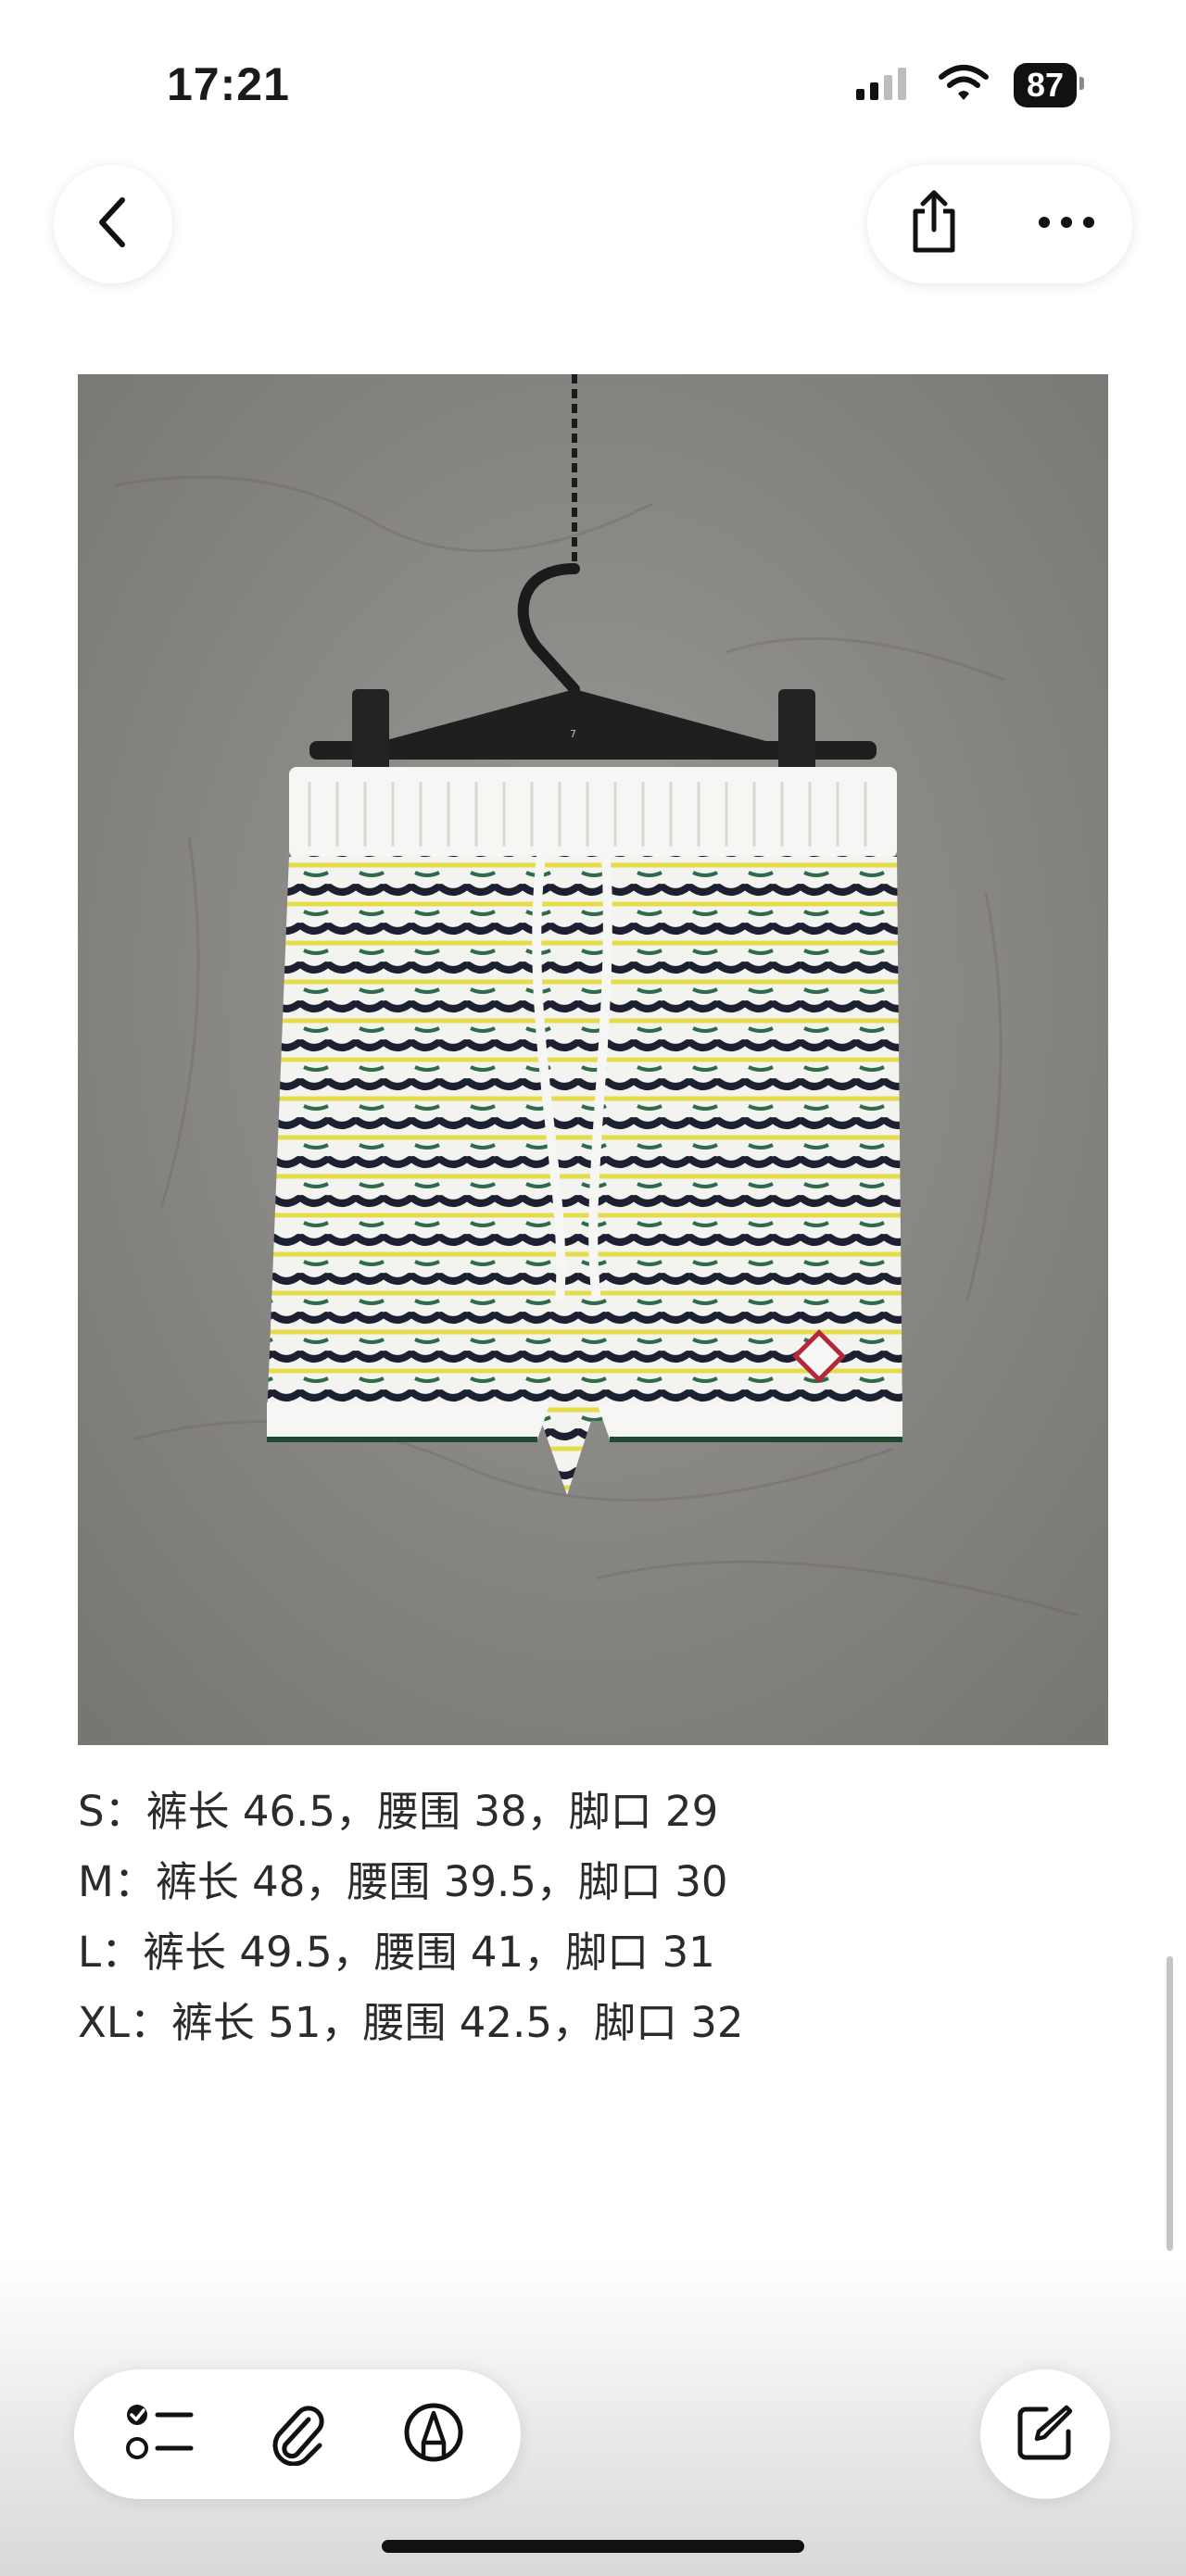  What do you see at coordinates (884, 85) in the screenshot?
I see `cellular-signal-icon` at bounding box center [884, 85].